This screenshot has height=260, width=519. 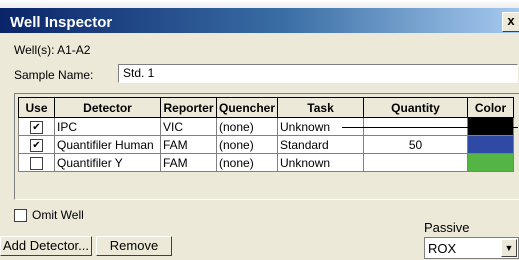 What do you see at coordinates (52, 50) in the screenshot?
I see `wells-label: Well(s): A1-A2` at bounding box center [52, 50].